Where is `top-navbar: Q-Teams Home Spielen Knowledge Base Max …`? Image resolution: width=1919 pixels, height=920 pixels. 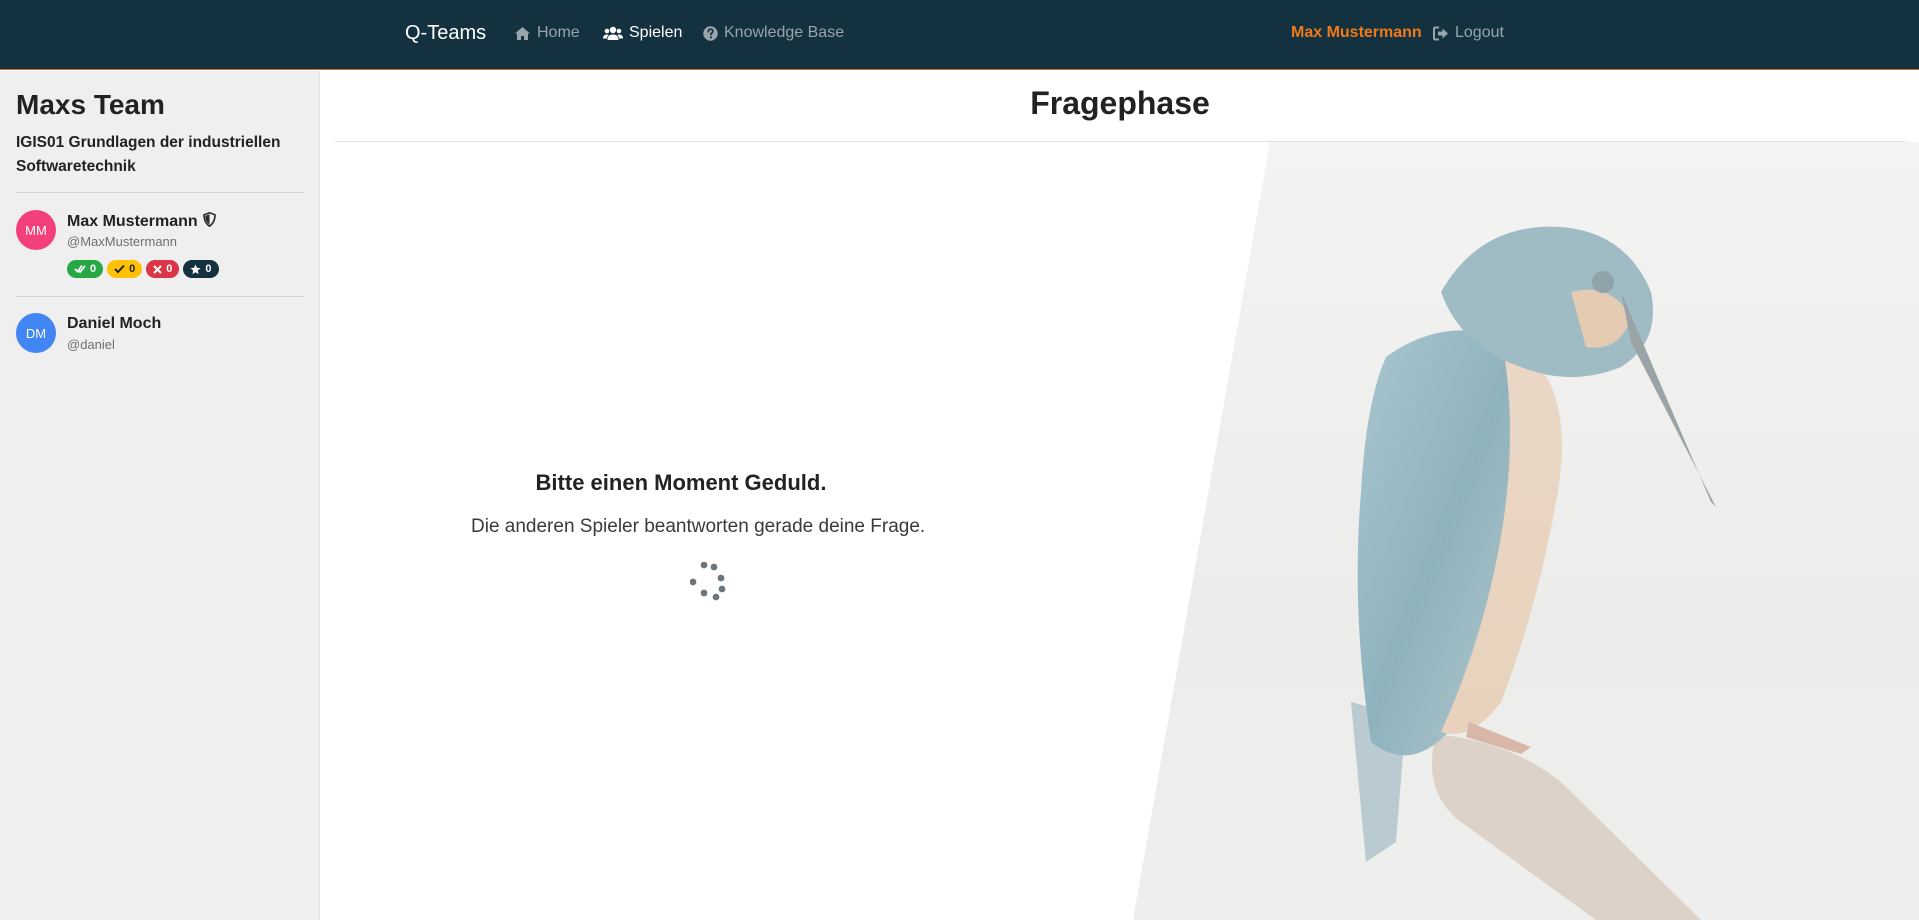
top-navbar: Q-Teams Home Spielen Knowledge Base Max … is located at coordinates (959, 35).